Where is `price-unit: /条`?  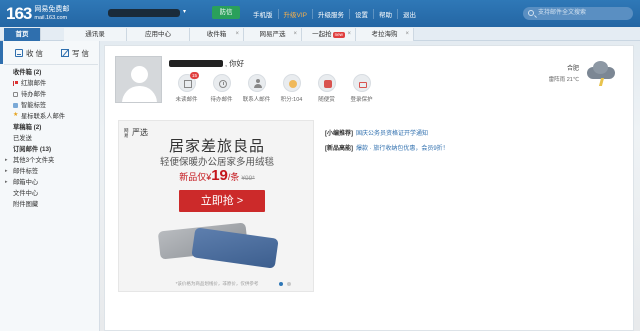
price-unit: /条 is located at coordinates (233, 177).